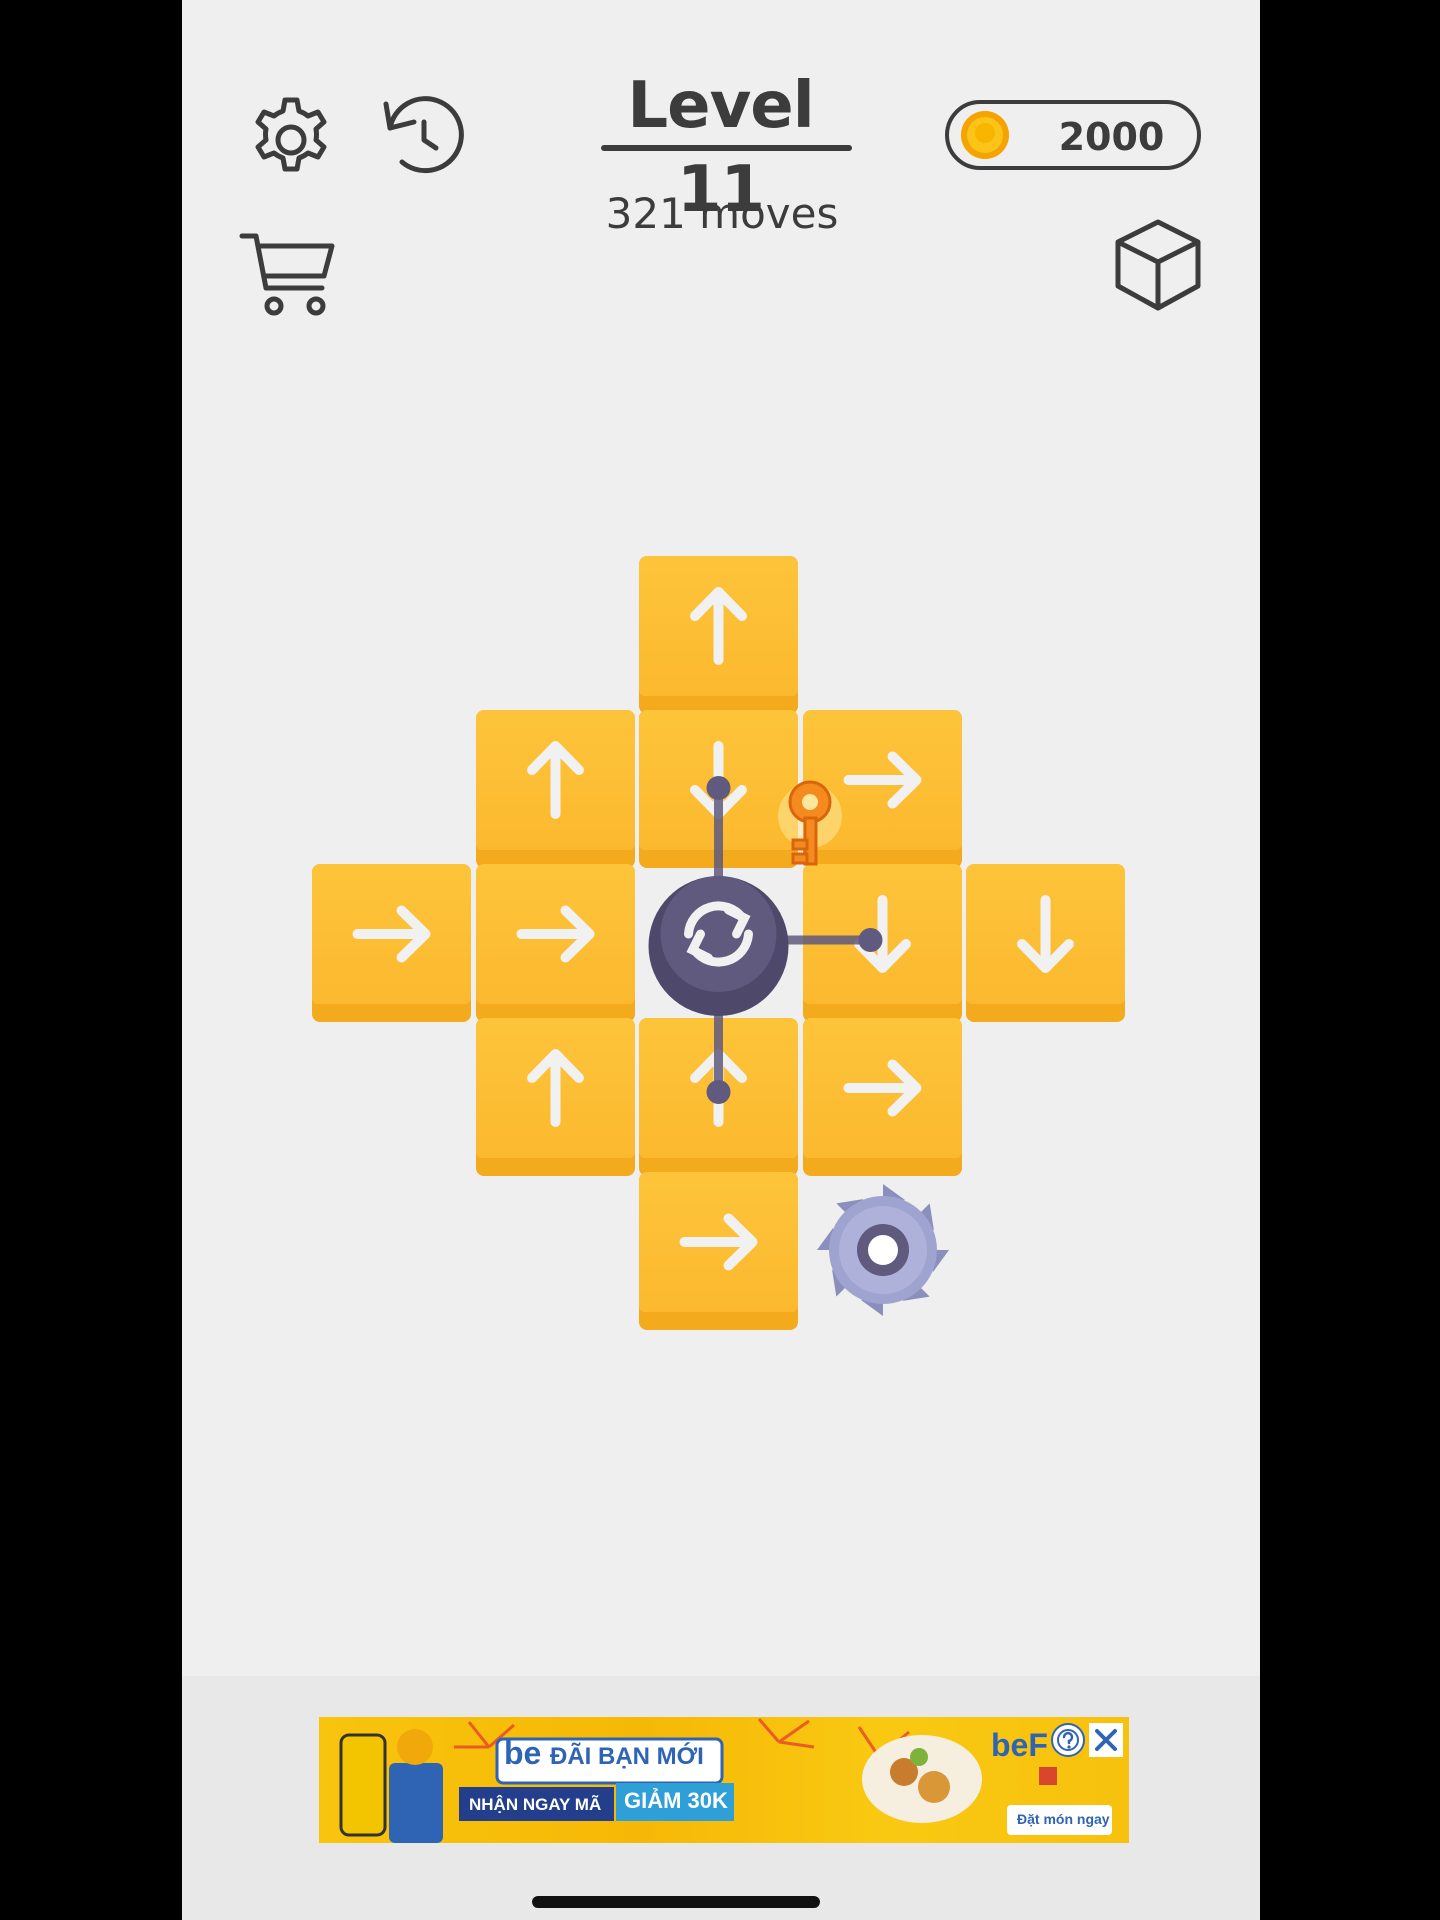  I want to click on ad-subtext-left: NHẬN NGAY MÃ, so click(535, 1804).